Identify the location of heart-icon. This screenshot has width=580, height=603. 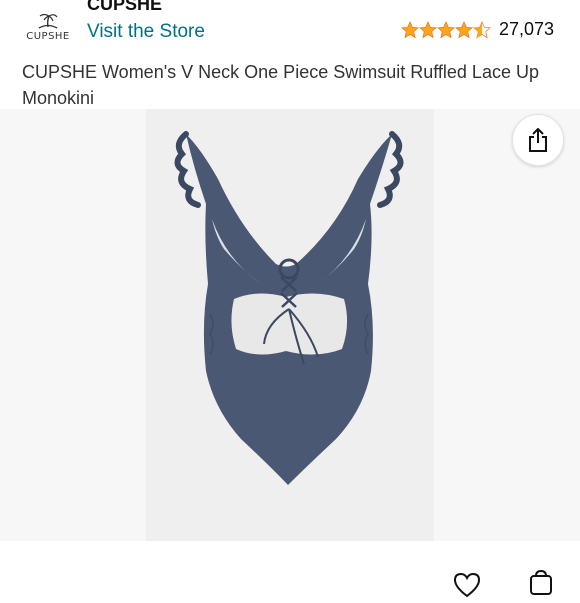
(467, 587).